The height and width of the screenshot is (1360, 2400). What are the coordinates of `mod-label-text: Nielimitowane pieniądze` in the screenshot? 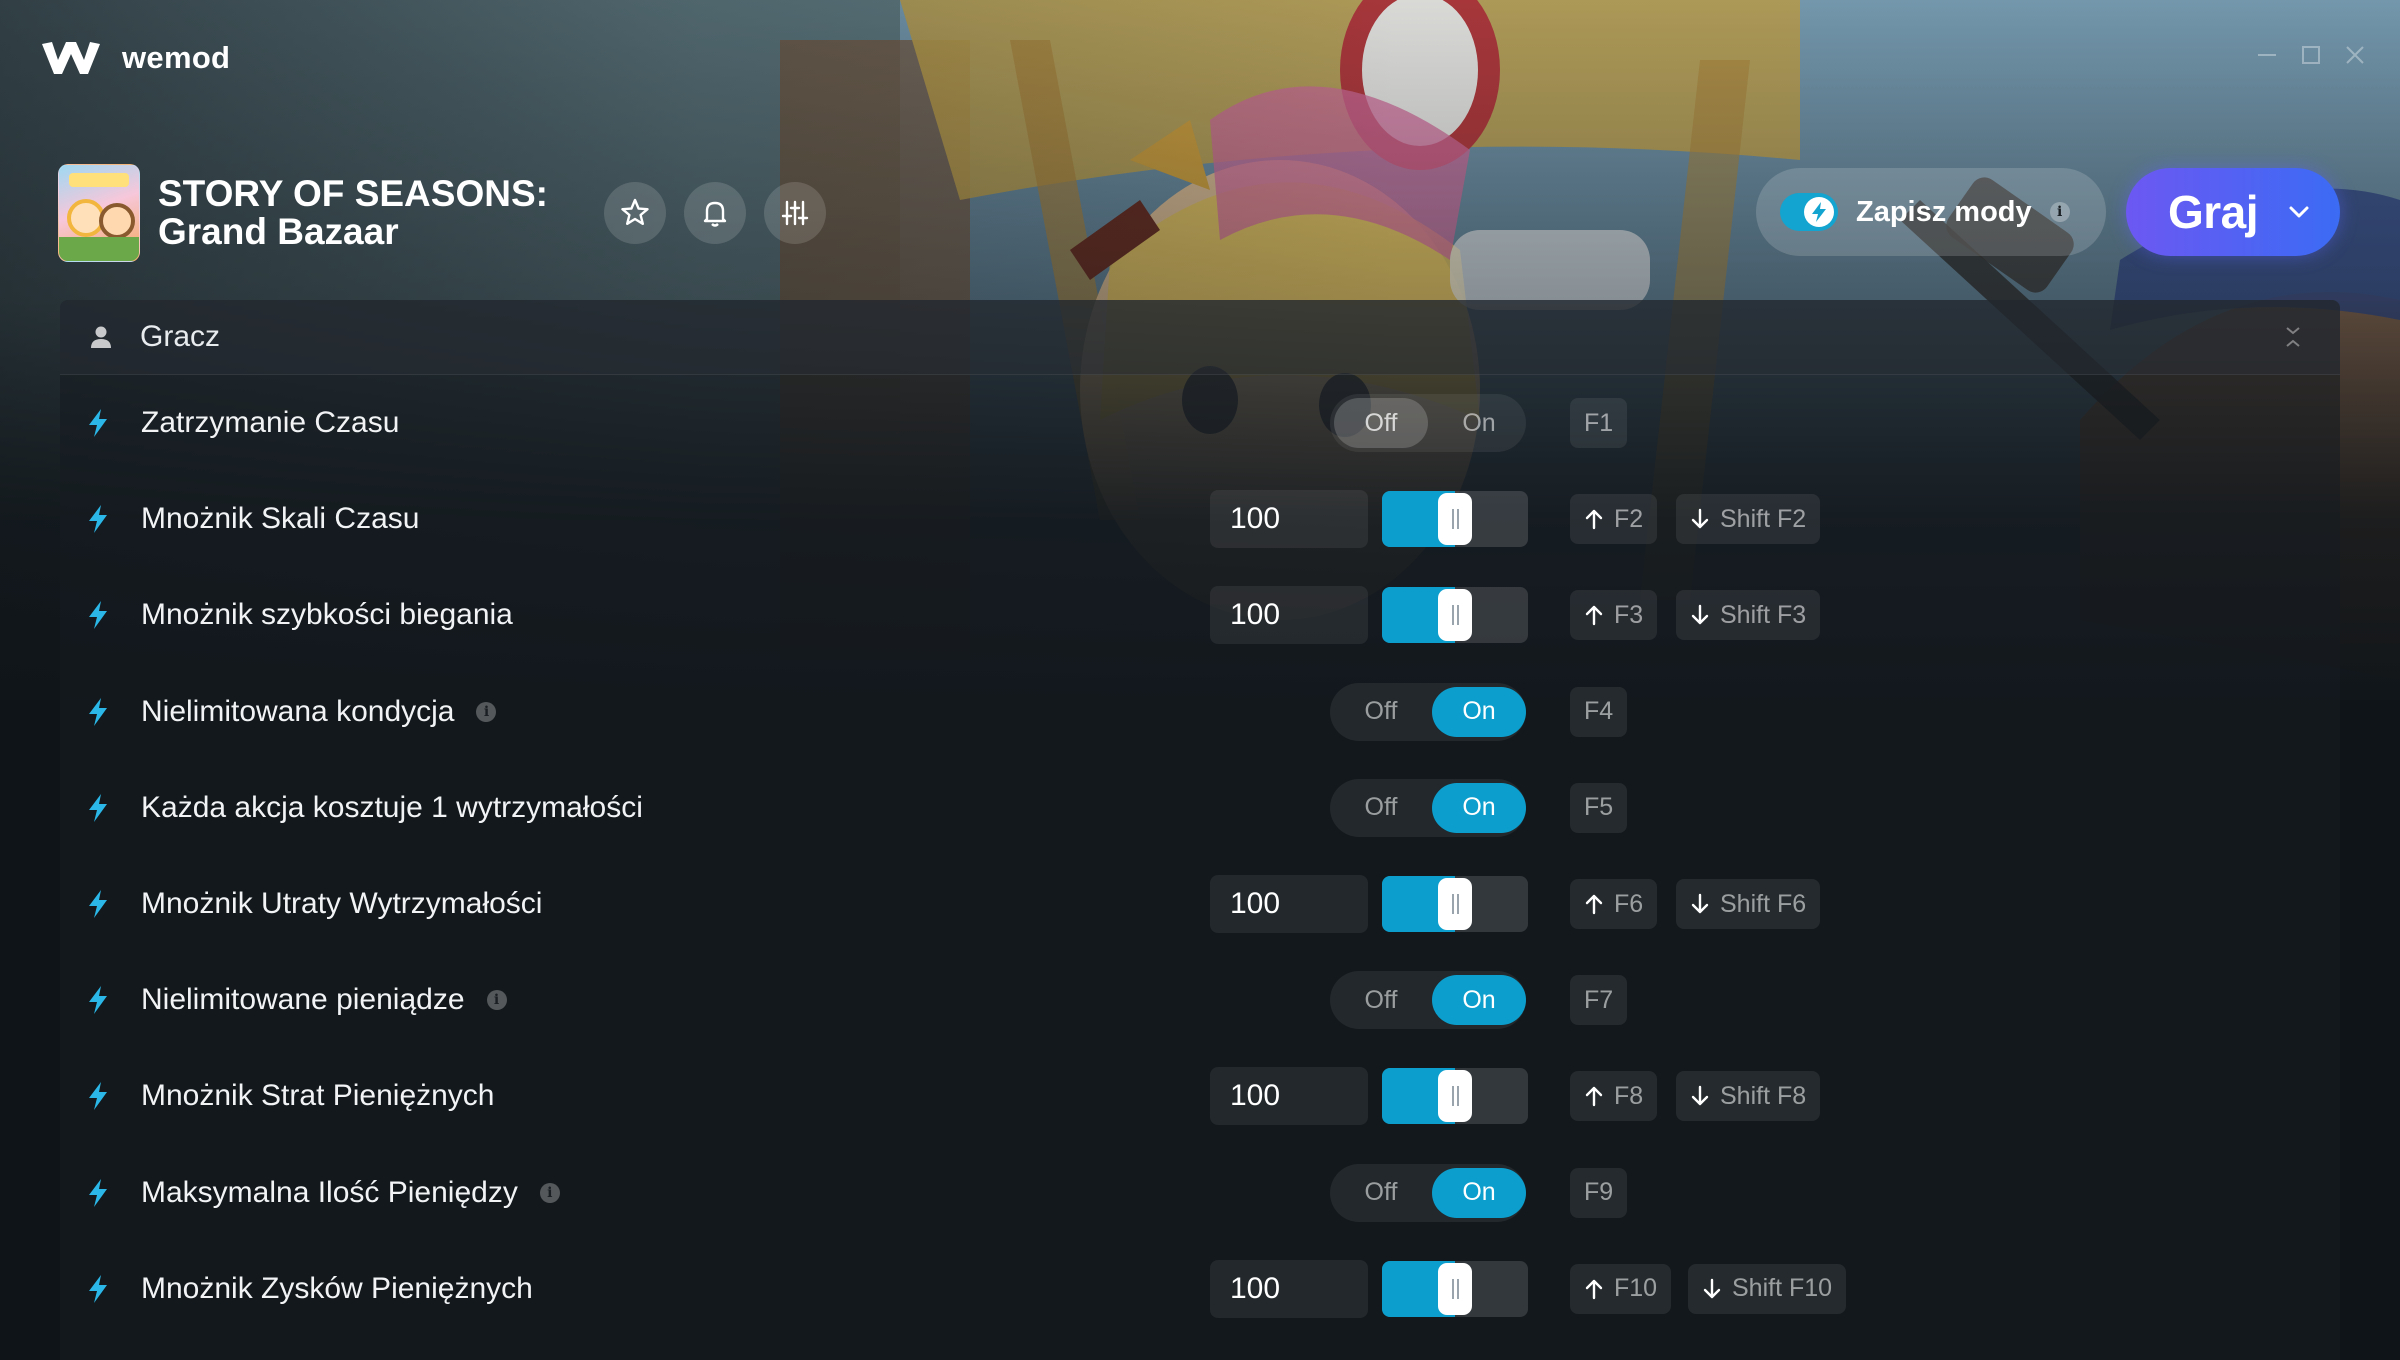 It's located at (303, 1000).